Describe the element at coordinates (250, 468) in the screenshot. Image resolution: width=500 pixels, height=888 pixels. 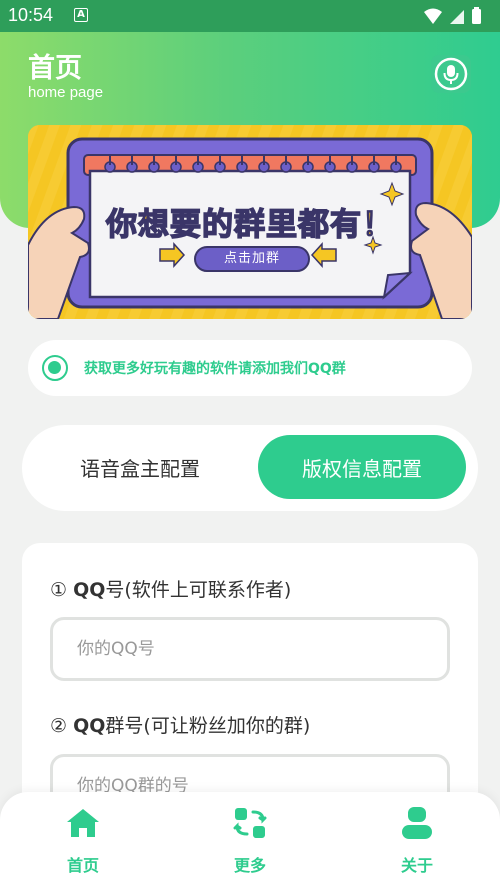
I see `config-tabs: 语音盒主配置 版权信息配置` at that location.